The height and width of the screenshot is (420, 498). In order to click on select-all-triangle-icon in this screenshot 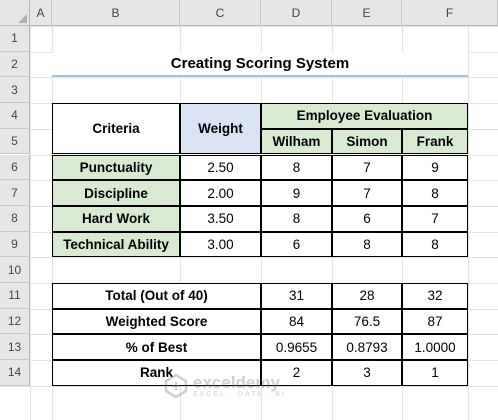, I will do `click(22, 18)`.